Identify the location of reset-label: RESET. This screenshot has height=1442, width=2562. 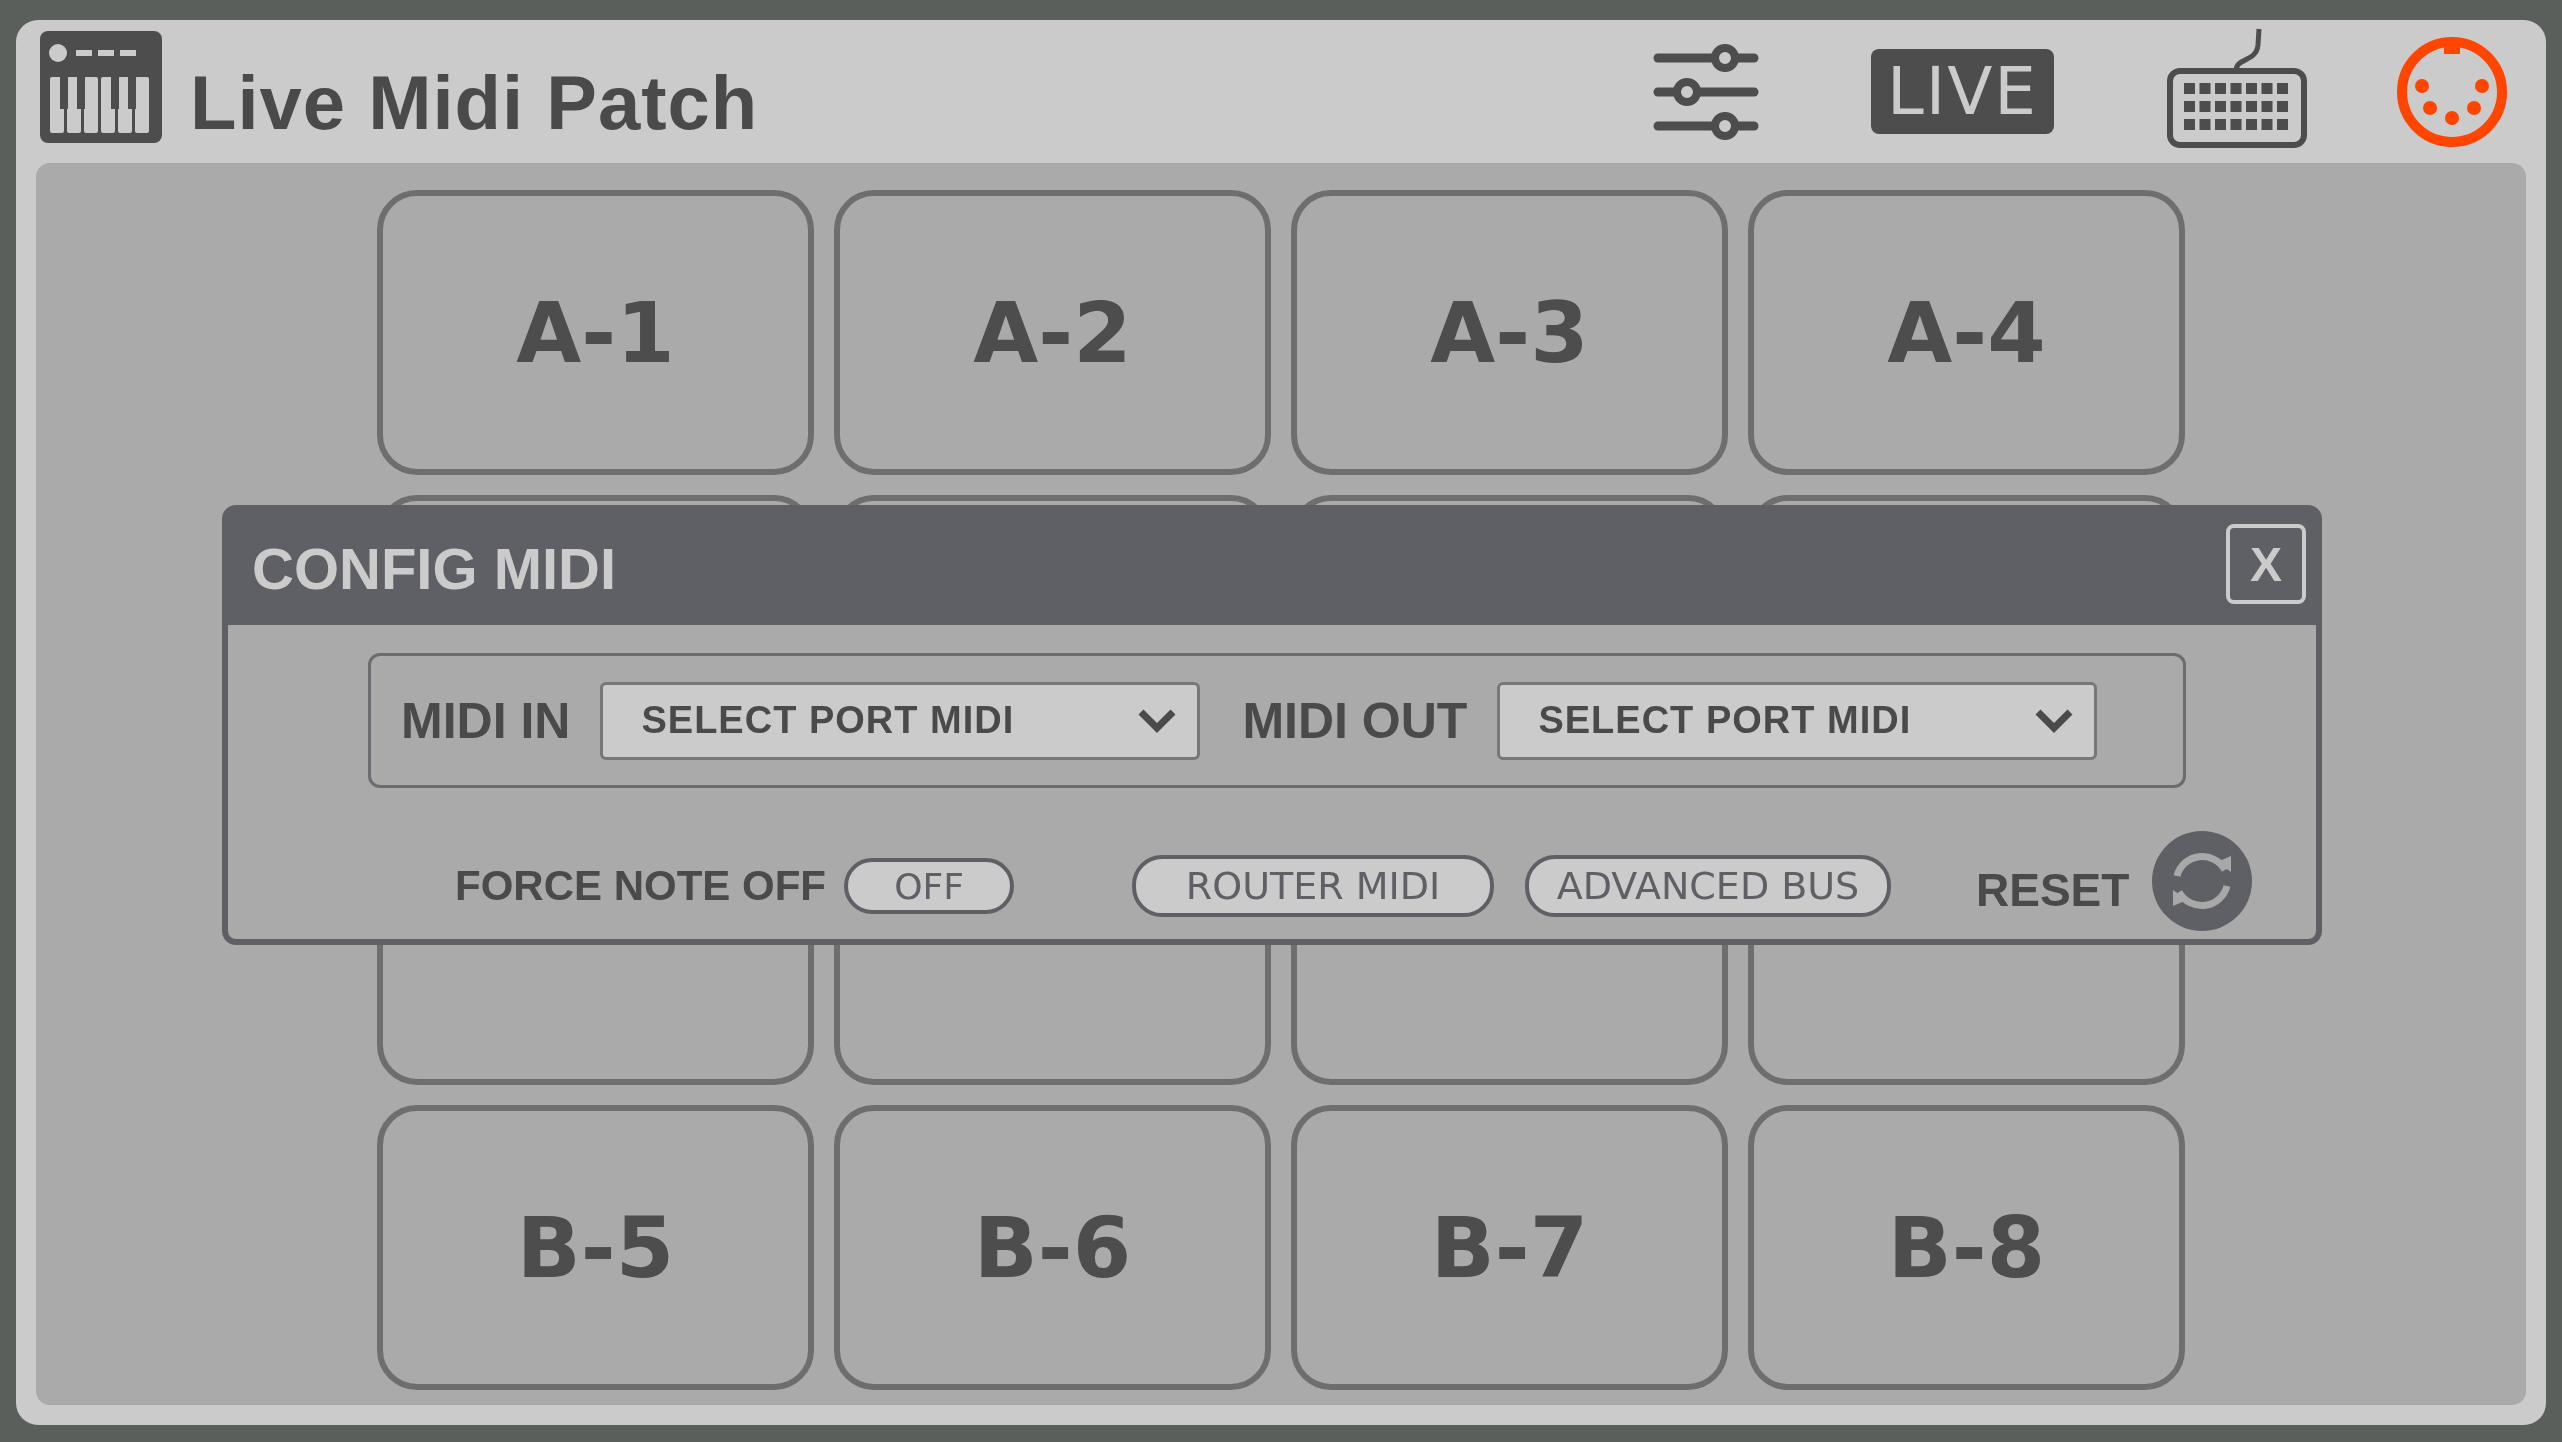
(2053, 890).